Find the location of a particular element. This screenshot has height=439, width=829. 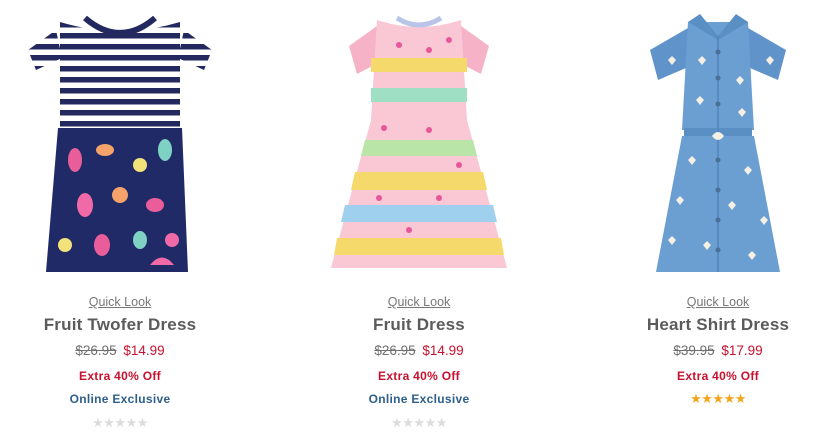

heart-shirt-dress-image is located at coordinates (718, 143).